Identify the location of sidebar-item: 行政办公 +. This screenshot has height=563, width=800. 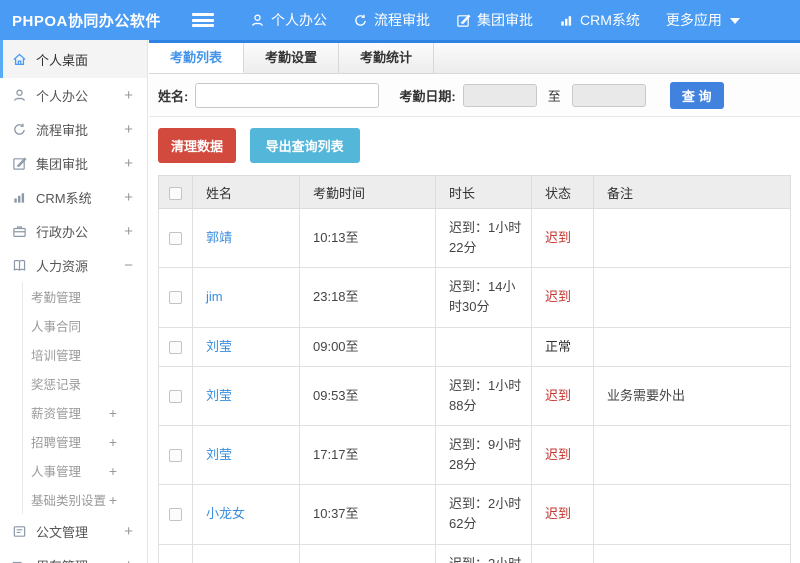
(73, 231).